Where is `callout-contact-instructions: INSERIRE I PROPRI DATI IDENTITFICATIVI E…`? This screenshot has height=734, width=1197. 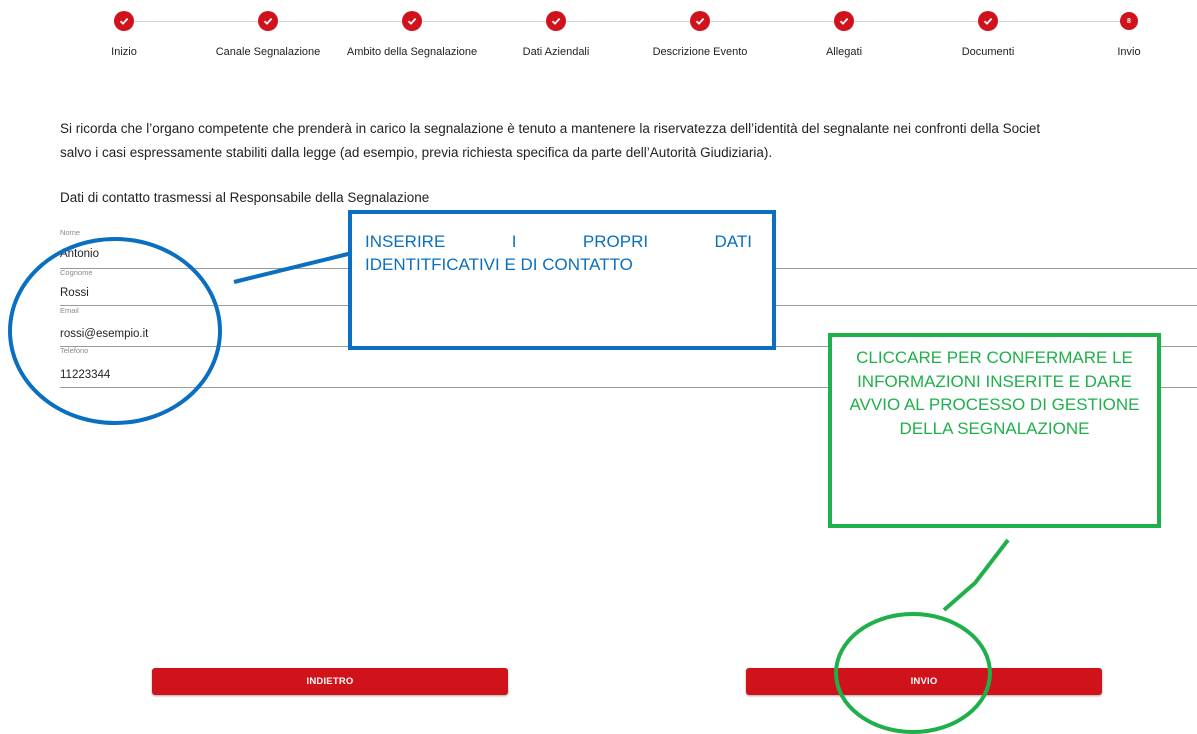 callout-contact-instructions: INSERIRE I PROPRI DATI IDENTITFICATIVI E… is located at coordinates (562, 280).